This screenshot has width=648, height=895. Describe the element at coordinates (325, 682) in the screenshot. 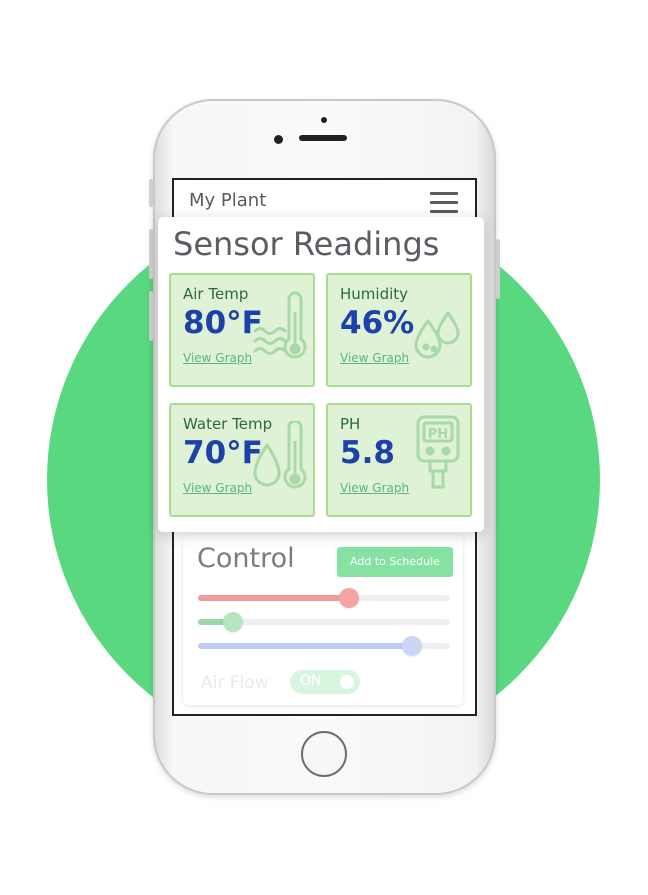

I see `air-flow-toggle: ON` at that location.